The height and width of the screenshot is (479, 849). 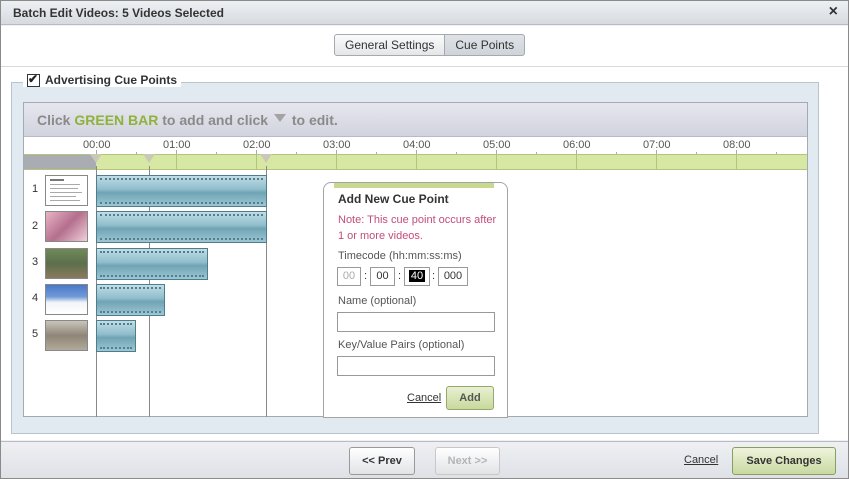 What do you see at coordinates (377, 301) in the screenshot?
I see `name-label: Name (optional)` at bounding box center [377, 301].